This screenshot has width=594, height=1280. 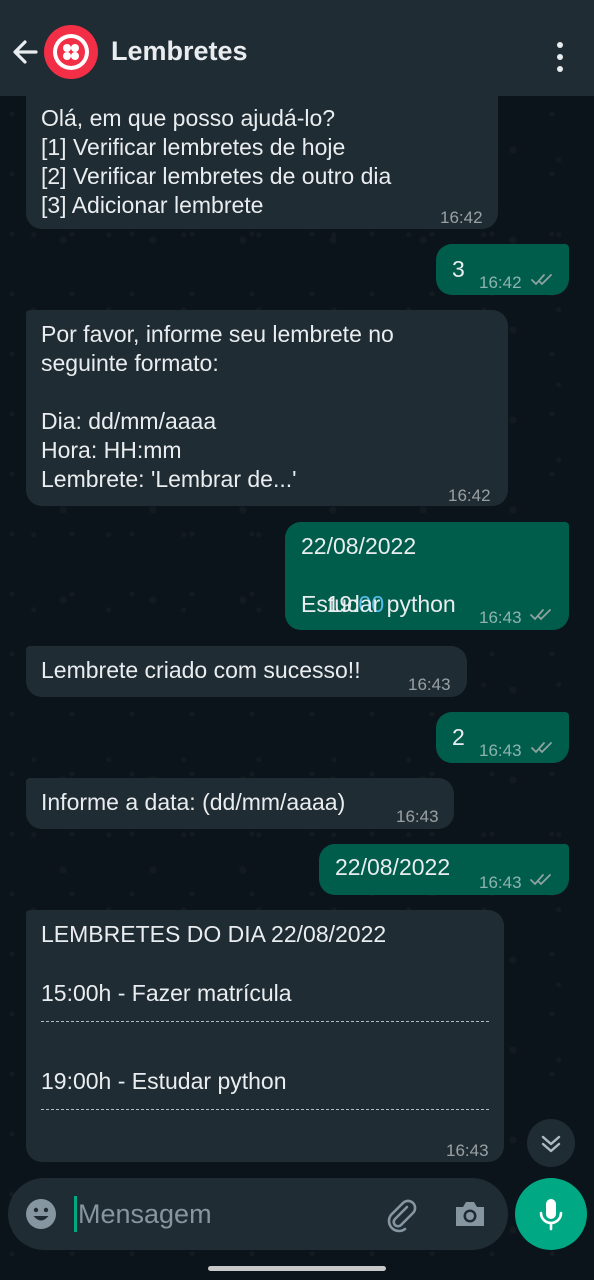 I want to click on menu-button, so click(x=560, y=54).